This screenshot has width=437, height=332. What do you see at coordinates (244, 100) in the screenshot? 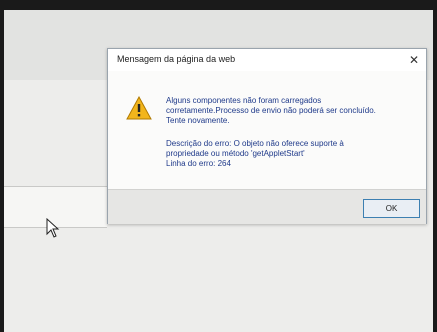
I see `message-line: Alguns componentes não foram carregados` at bounding box center [244, 100].